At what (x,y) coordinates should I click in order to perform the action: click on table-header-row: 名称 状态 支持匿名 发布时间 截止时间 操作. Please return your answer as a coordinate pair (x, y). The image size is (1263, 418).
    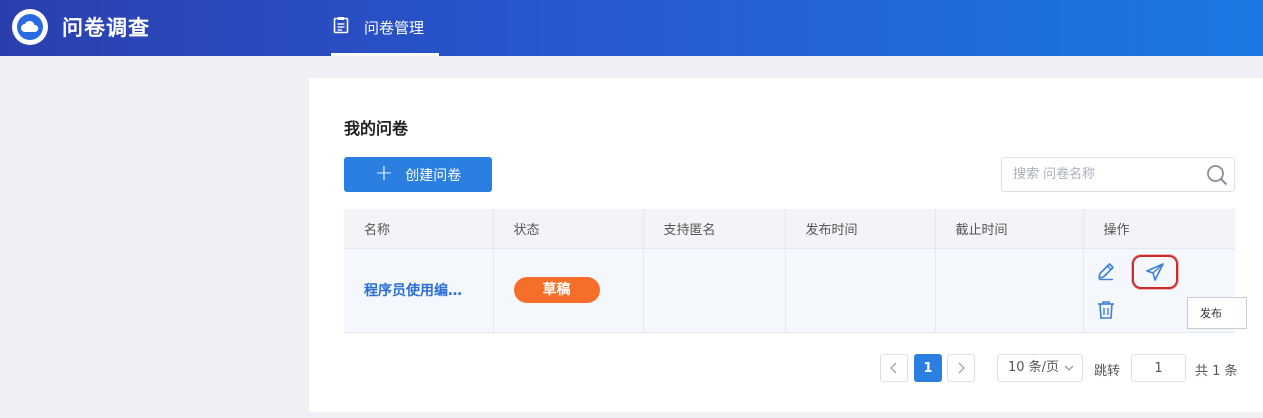
    Looking at the image, I should click on (789, 229).